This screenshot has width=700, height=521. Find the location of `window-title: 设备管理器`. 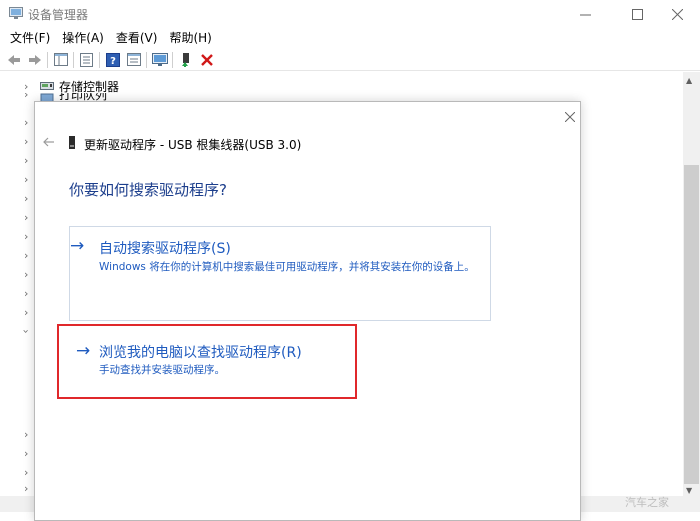

window-title: 设备管理器 is located at coordinates (58, 15).